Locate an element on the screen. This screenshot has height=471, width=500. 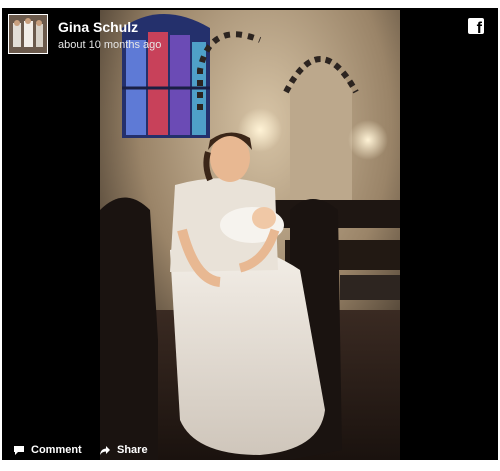
facebook-icon: f is located at coordinates (476, 27).